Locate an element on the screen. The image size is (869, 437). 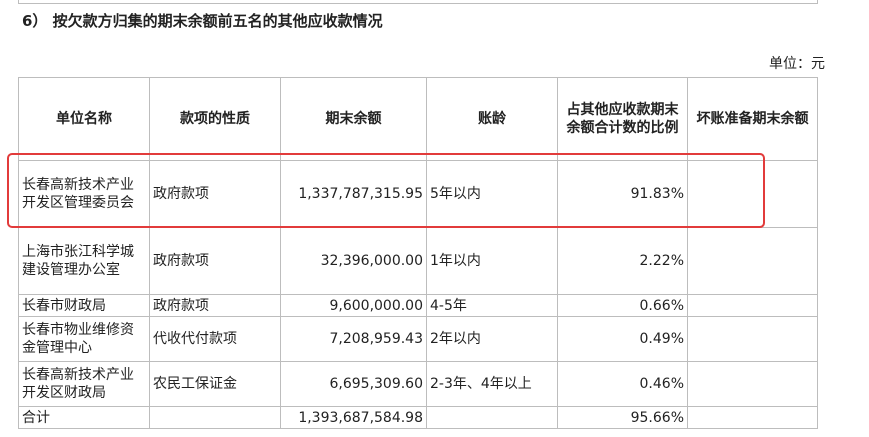
total-aging-empty is located at coordinates (492, 417).